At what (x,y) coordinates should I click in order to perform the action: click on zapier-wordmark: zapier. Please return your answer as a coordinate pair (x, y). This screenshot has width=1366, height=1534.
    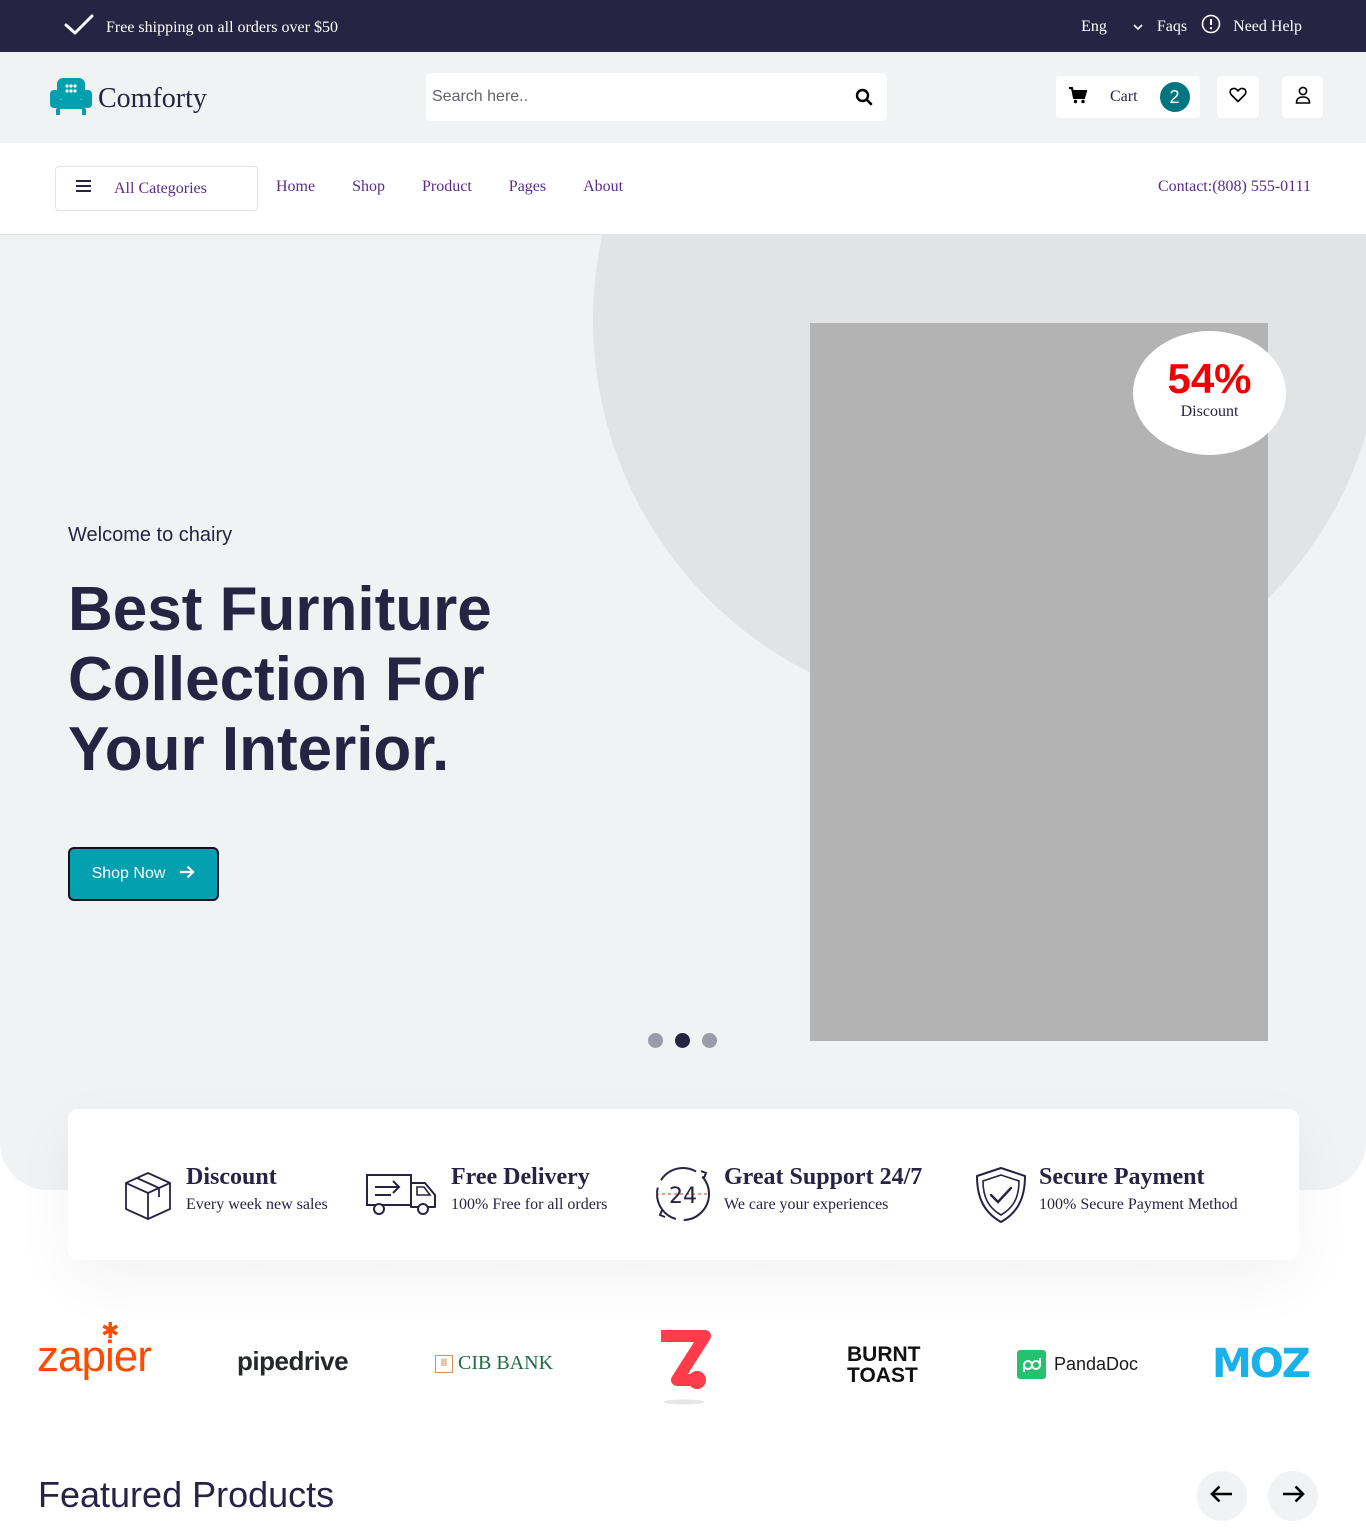
    Looking at the image, I should click on (94, 1356).